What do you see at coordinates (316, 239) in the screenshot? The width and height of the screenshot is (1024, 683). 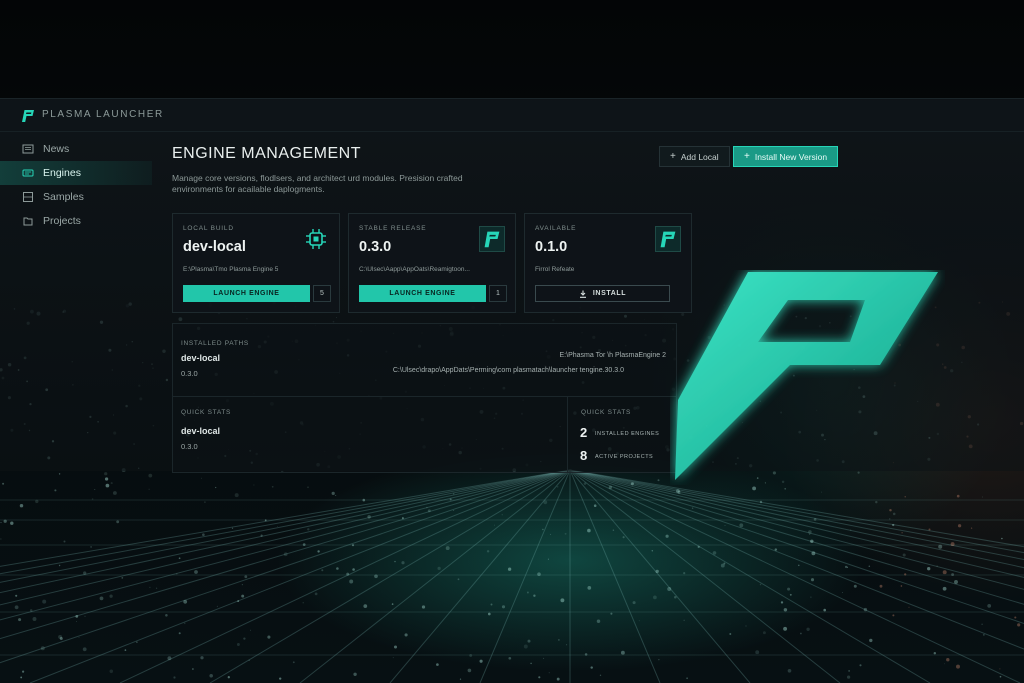 I see `chip-icon` at bounding box center [316, 239].